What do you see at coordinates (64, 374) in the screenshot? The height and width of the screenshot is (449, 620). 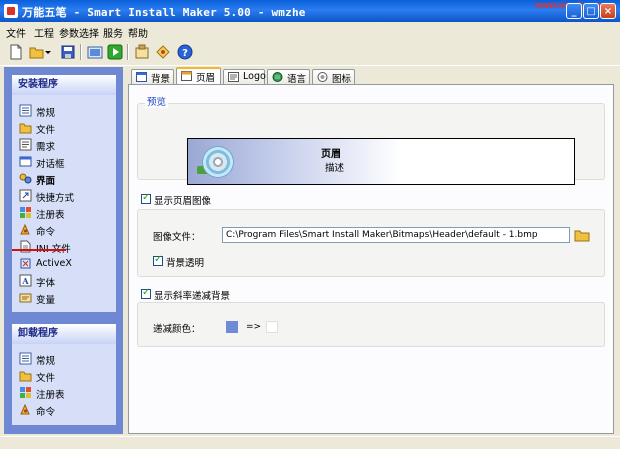 I see `uninstall-group: 卸载程序 常规 文件 注册表 命令` at bounding box center [64, 374].